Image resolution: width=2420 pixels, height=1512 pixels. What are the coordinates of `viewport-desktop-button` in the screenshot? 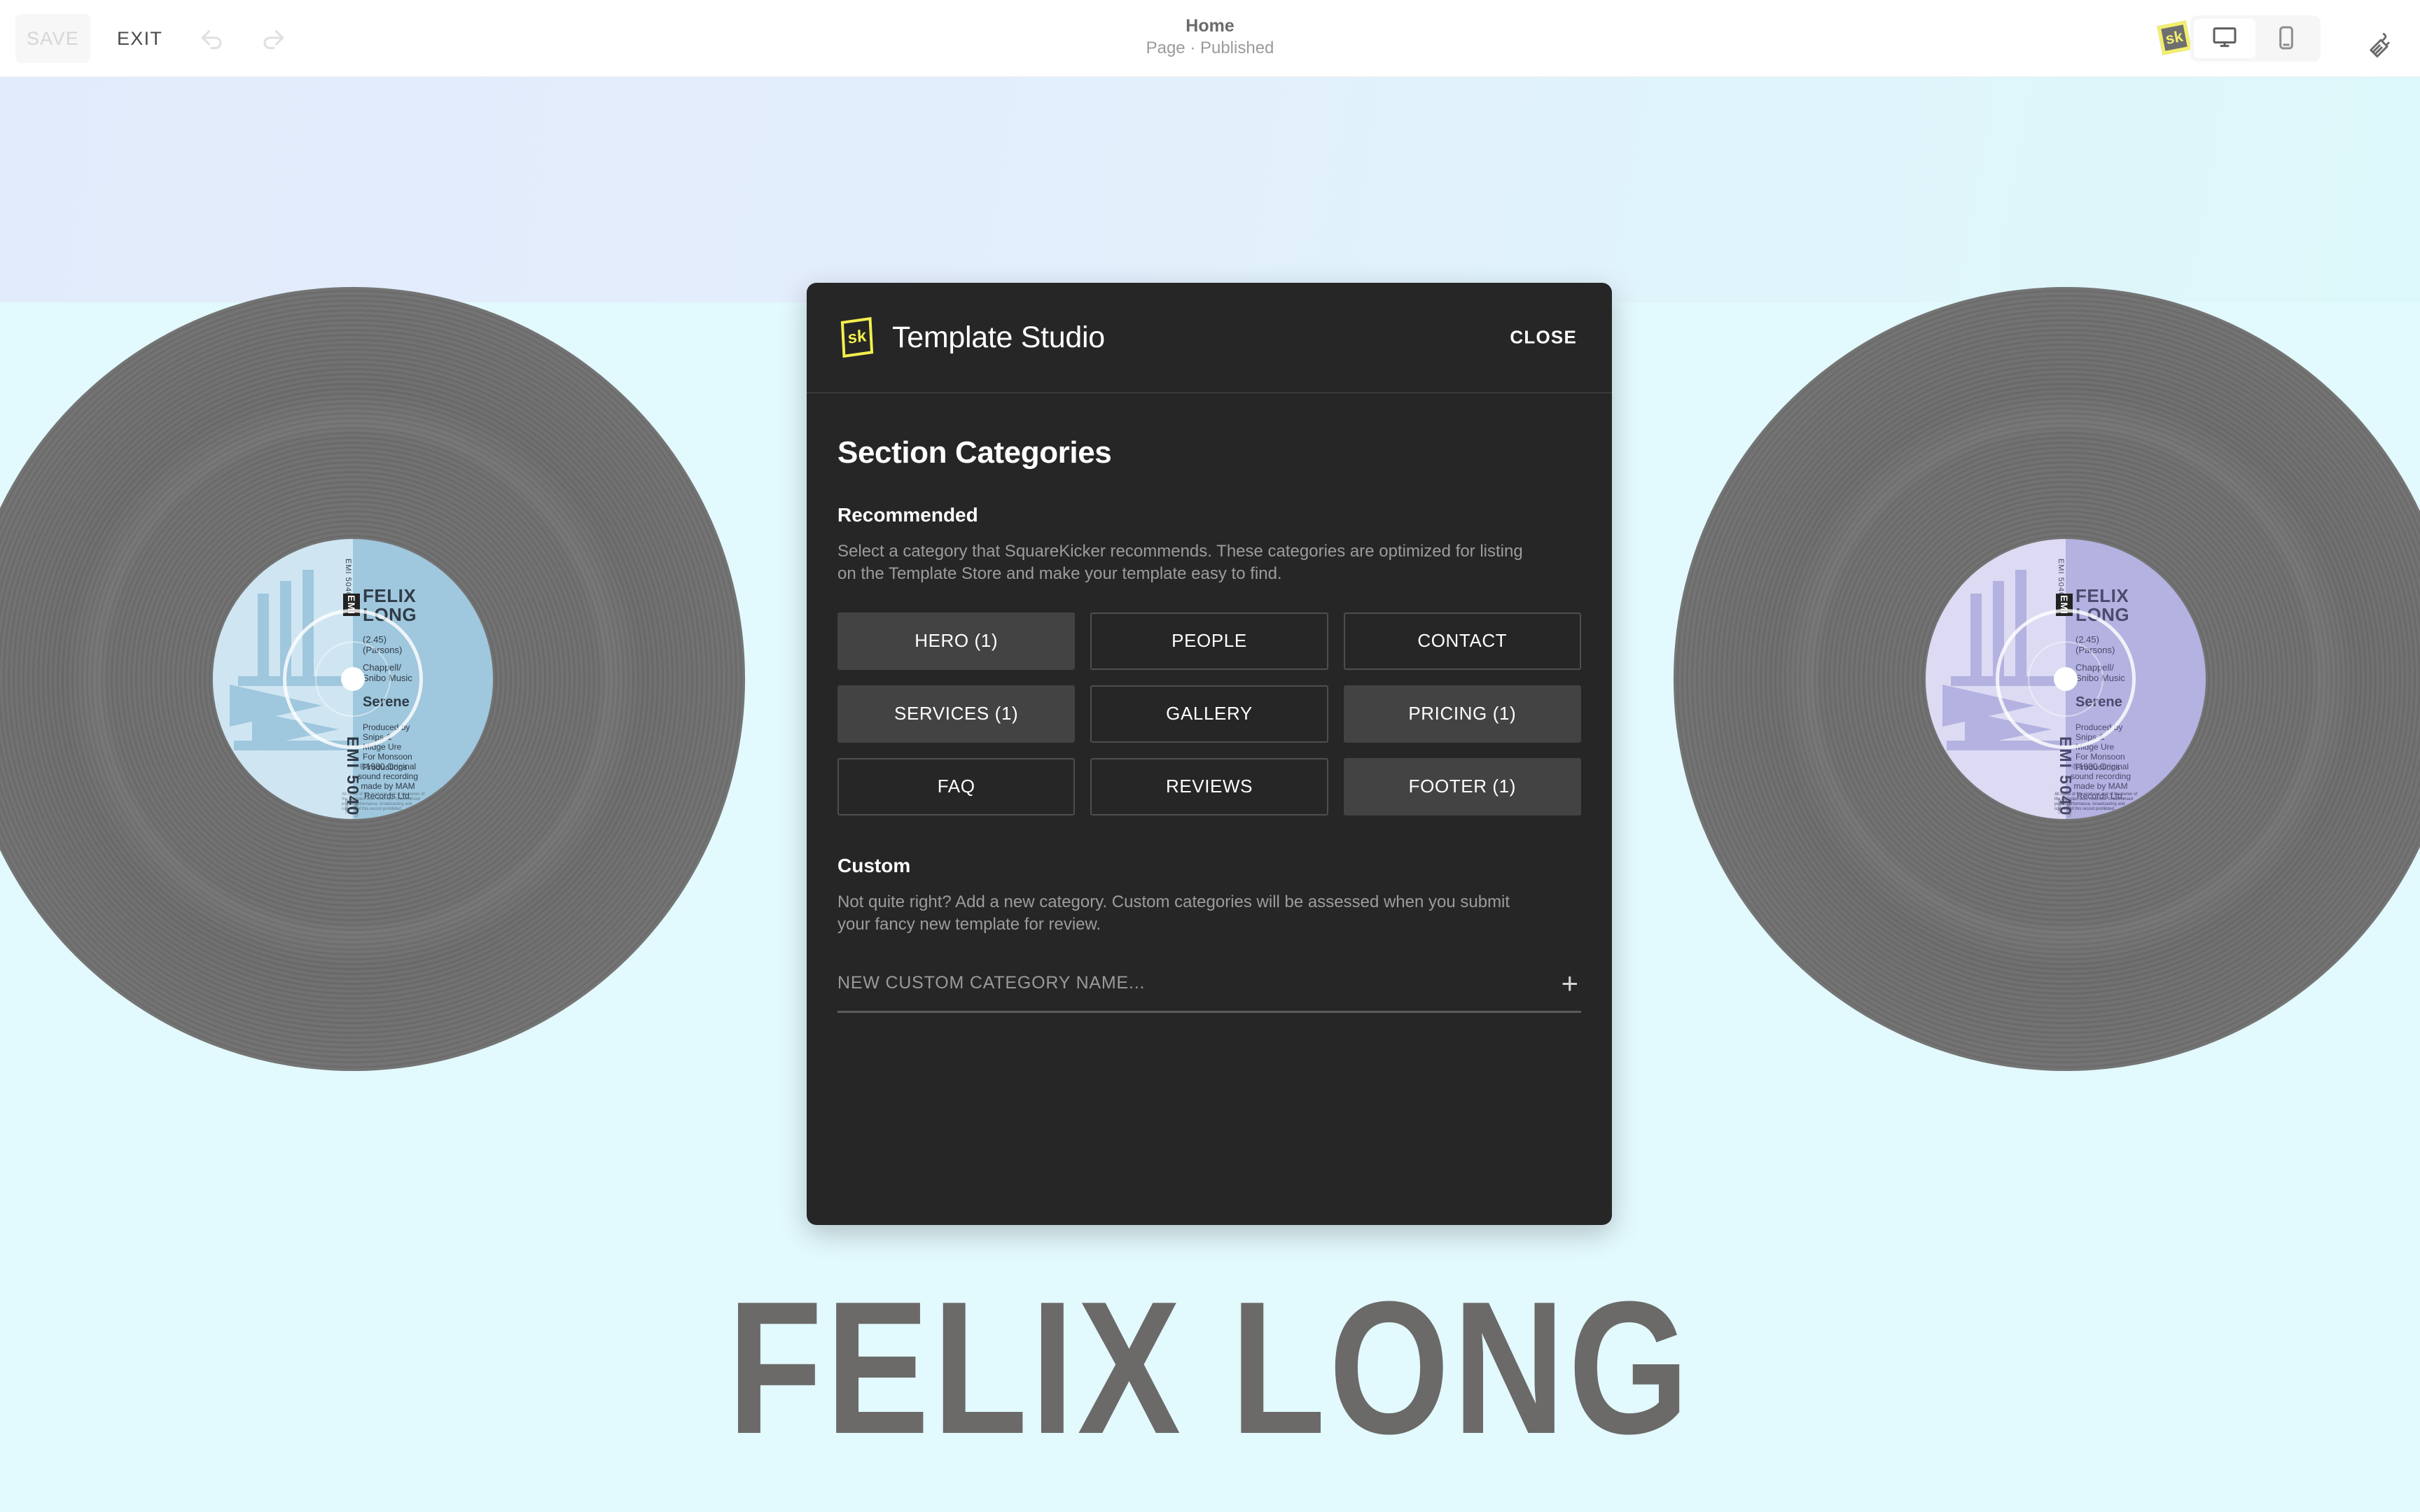 It's located at (2224, 38).